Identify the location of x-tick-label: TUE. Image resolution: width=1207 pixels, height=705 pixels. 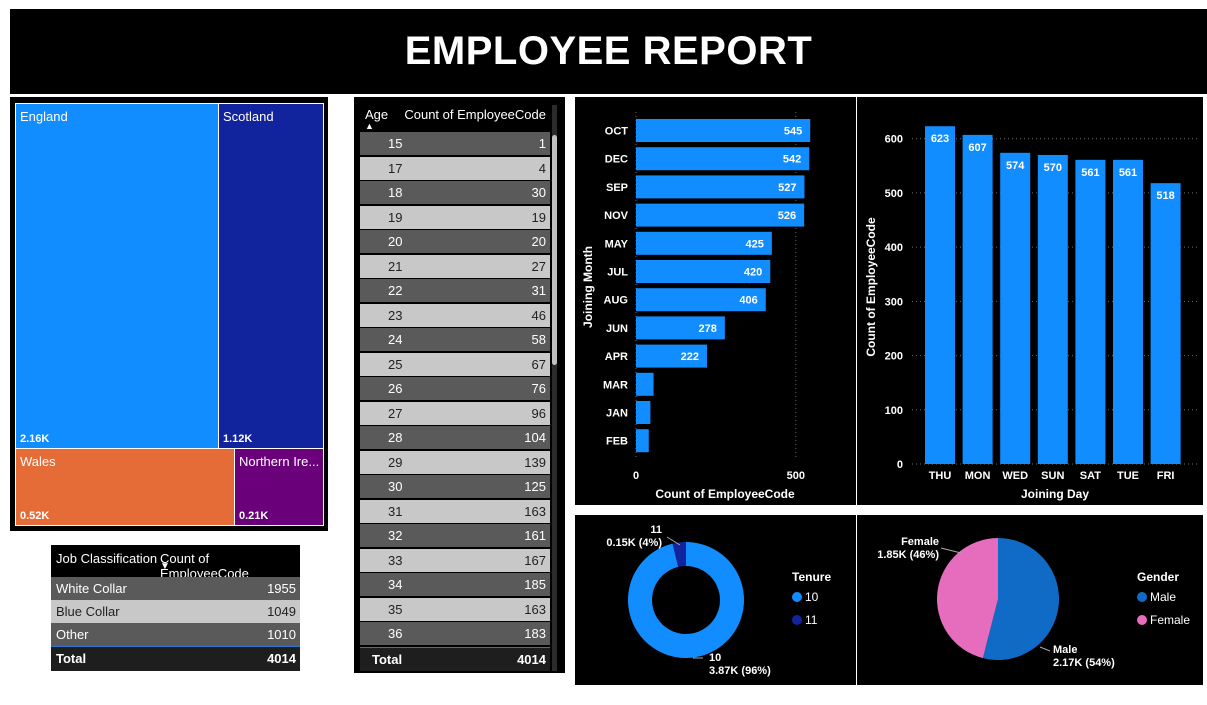
(1128, 476).